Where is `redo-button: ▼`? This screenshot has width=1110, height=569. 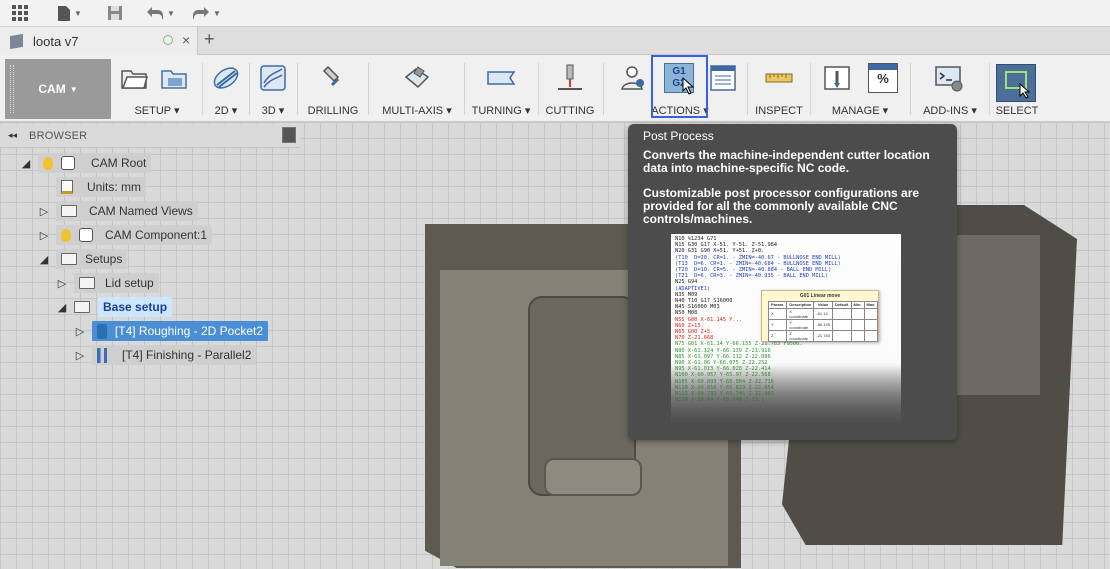
redo-button: ▼ is located at coordinates (206, 13).